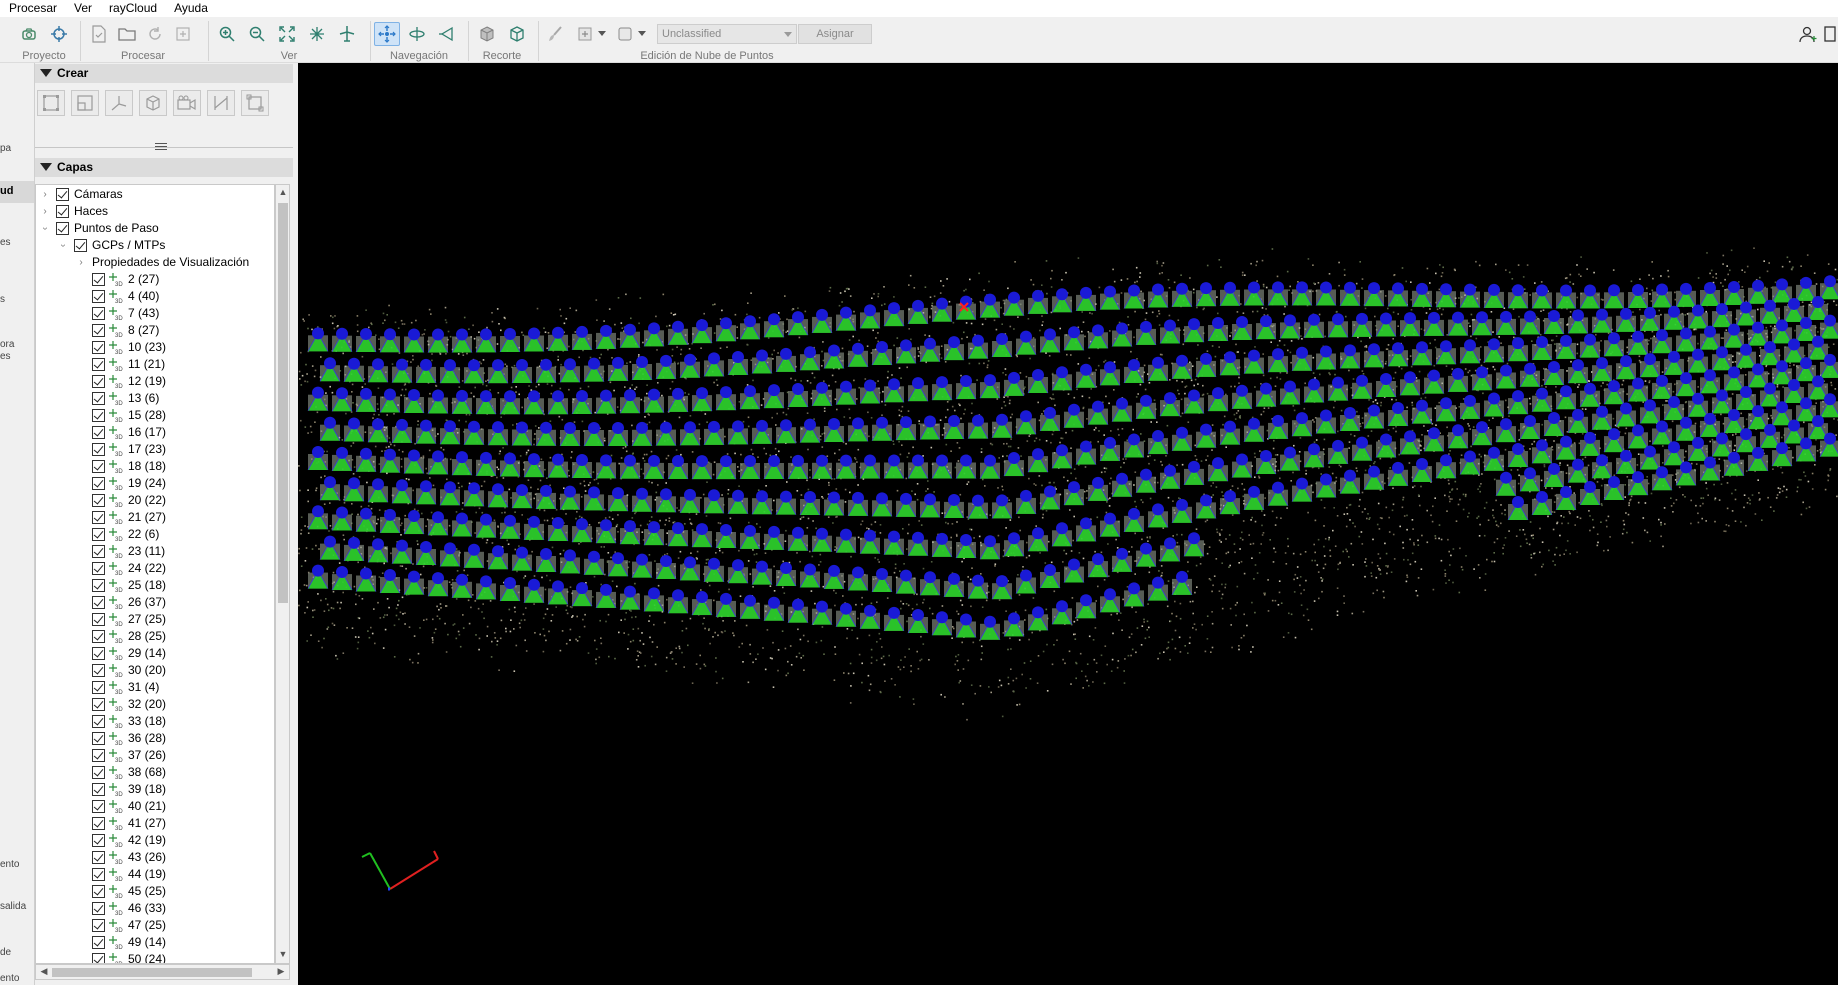  I want to click on window-layout-button, so click(1830, 34).